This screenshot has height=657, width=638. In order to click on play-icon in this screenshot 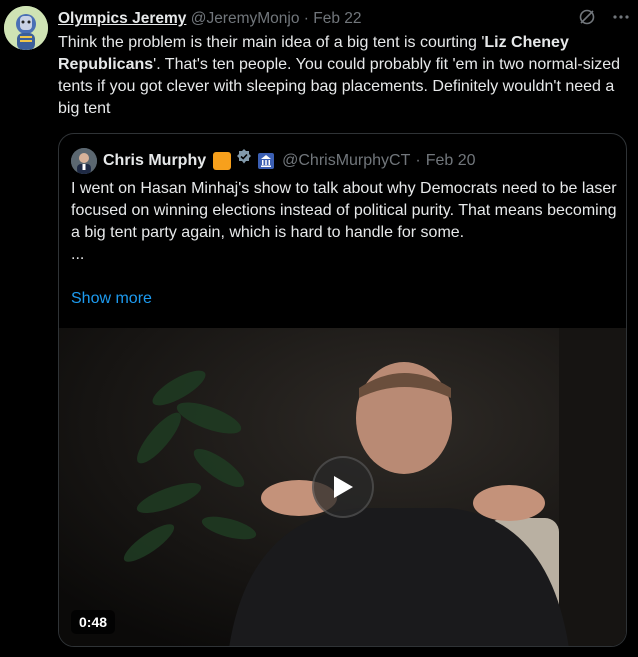, I will do `click(343, 487)`.